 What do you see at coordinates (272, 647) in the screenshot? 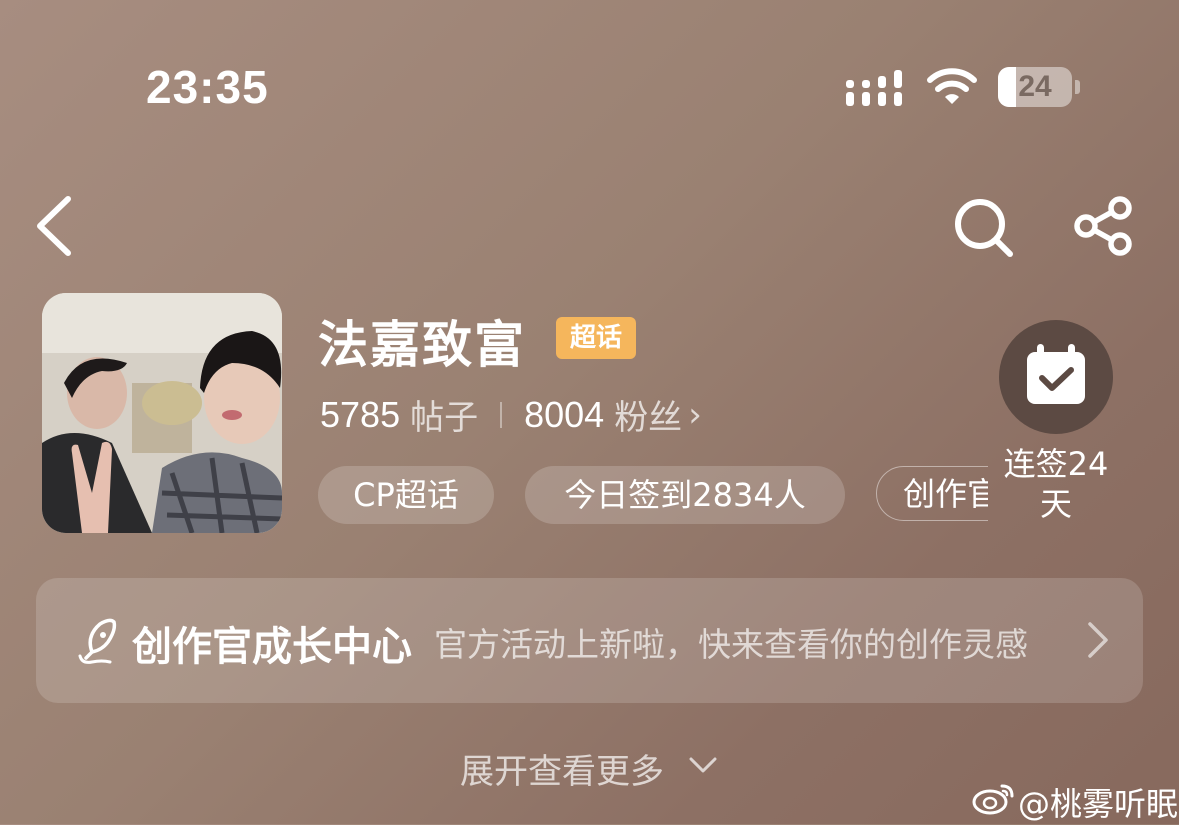
I see `creator-center-title: 创作官成长中心` at bounding box center [272, 647].